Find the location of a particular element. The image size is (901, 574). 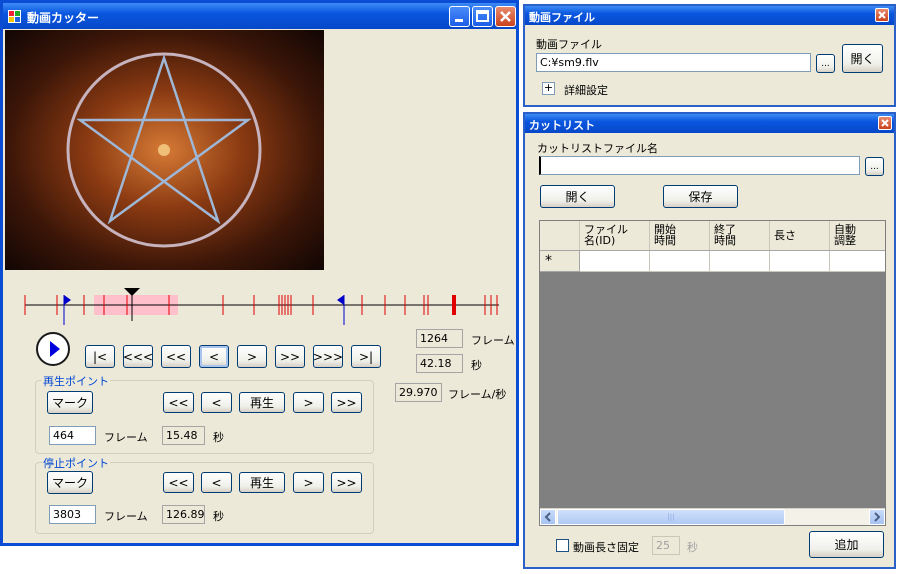

stop-point-marker is located at coordinates (341, 310).